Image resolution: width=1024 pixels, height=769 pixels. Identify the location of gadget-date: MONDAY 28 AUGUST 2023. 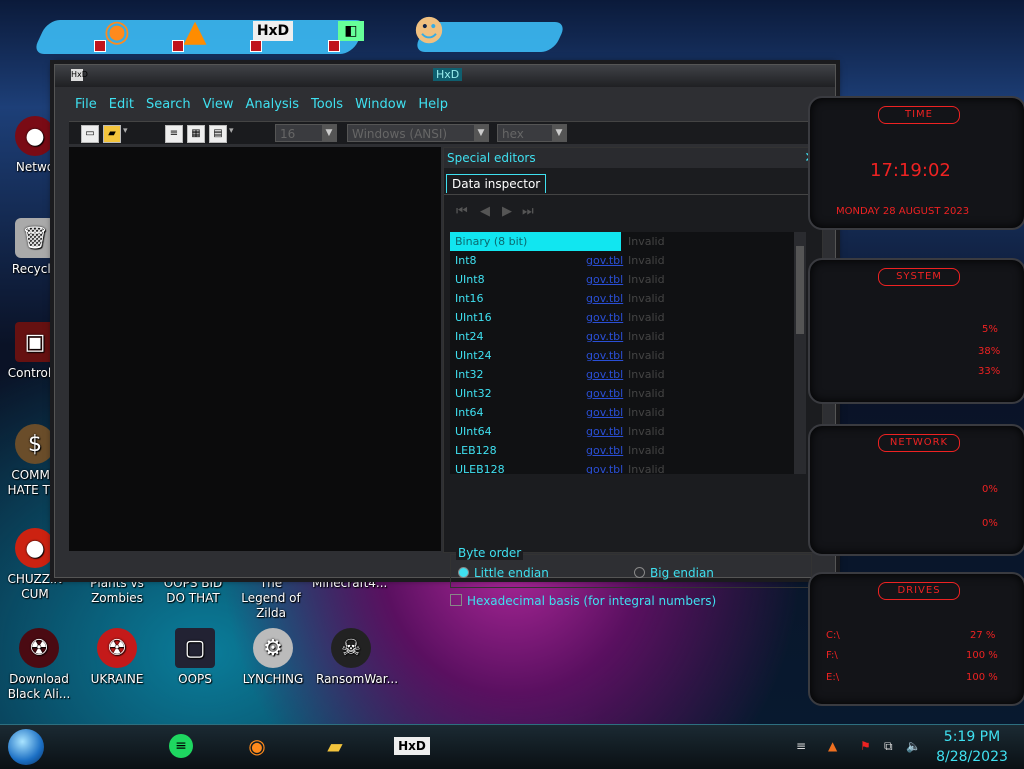
(903, 211).